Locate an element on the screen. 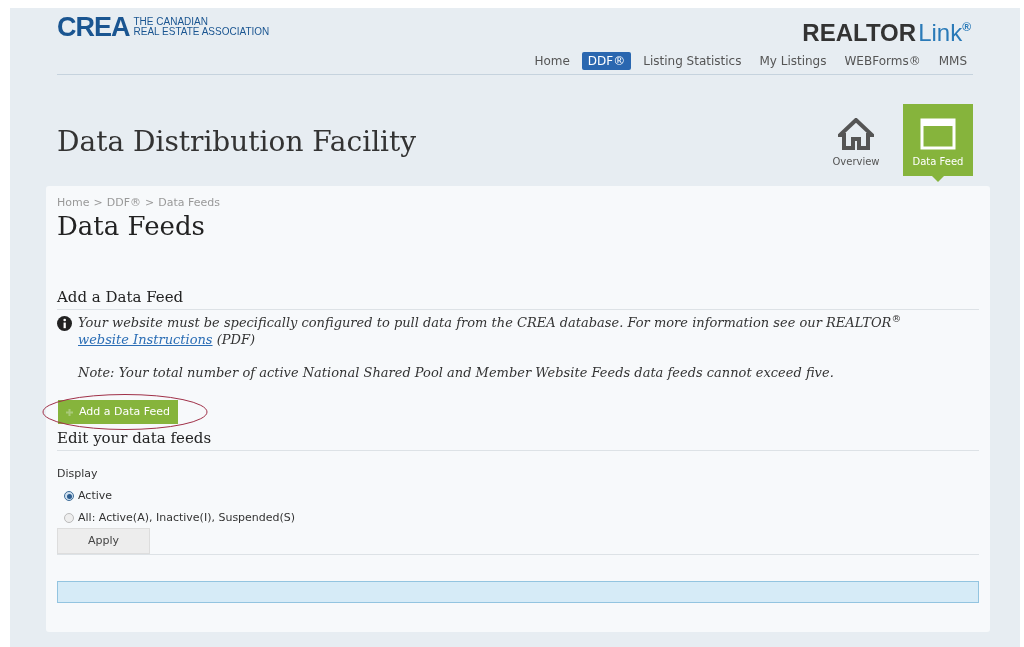 The height and width of the screenshot is (647, 1024). info-icon is located at coordinates (64, 323).